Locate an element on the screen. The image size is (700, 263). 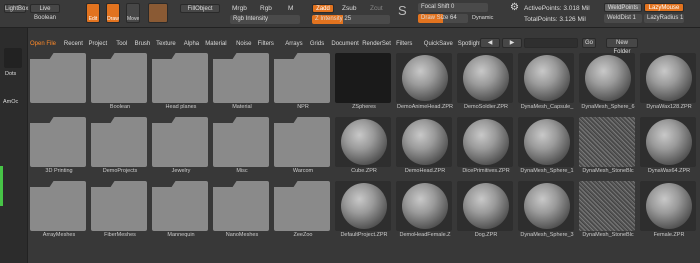
grid-item: ZSpheres is located at coordinates (365, 82).